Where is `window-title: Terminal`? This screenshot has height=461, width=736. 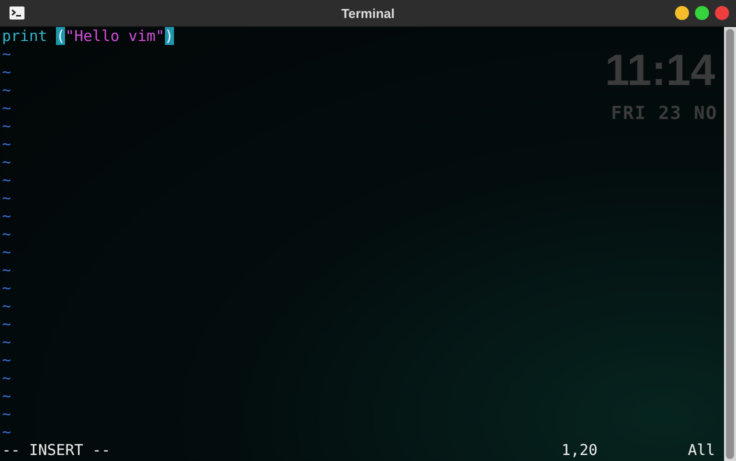 window-title: Terminal is located at coordinates (368, 13).